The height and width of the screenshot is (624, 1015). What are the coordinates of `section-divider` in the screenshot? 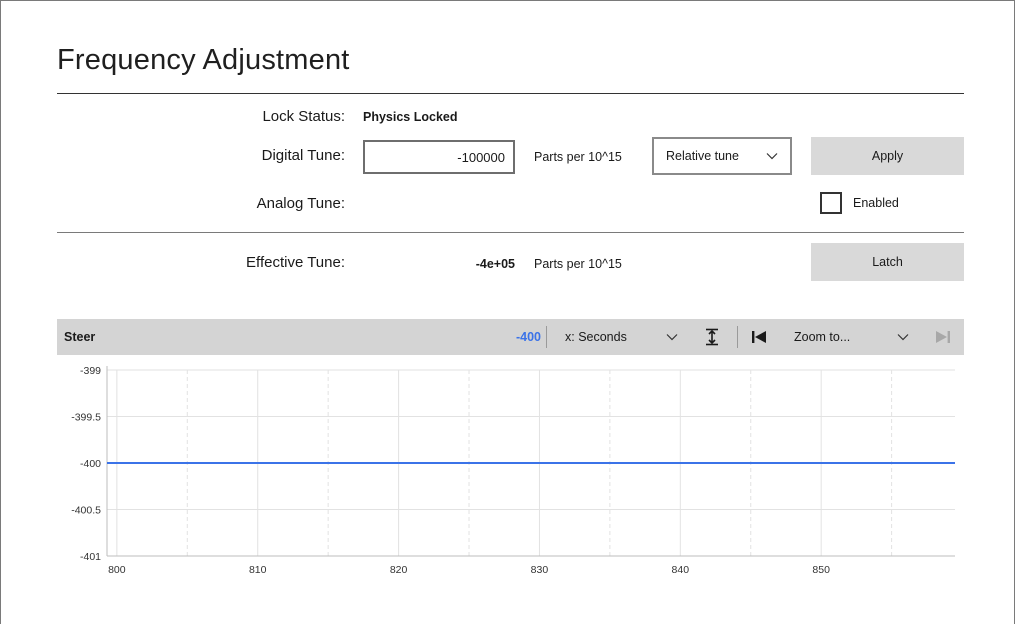 It's located at (510, 232).